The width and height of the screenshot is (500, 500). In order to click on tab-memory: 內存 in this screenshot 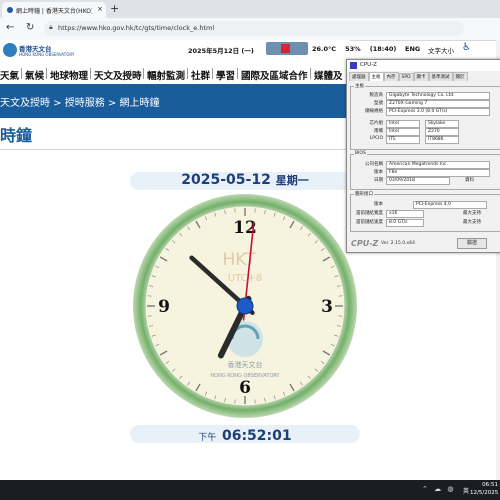, I will do `click(391, 76)`.